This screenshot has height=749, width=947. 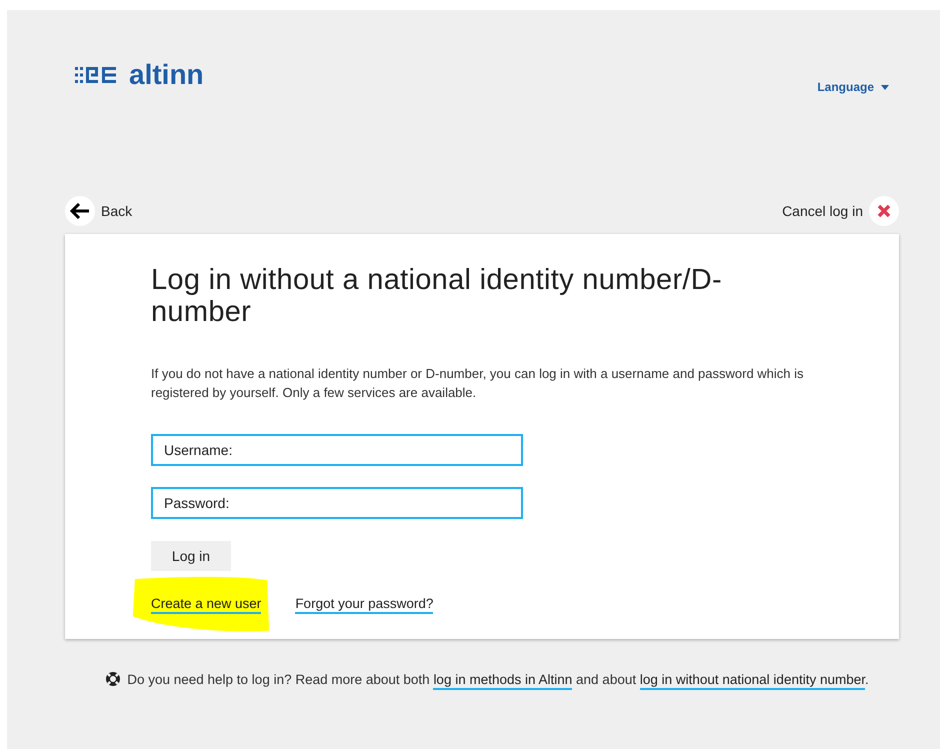 I want to click on arrow-left-icon, so click(x=80, y=211).